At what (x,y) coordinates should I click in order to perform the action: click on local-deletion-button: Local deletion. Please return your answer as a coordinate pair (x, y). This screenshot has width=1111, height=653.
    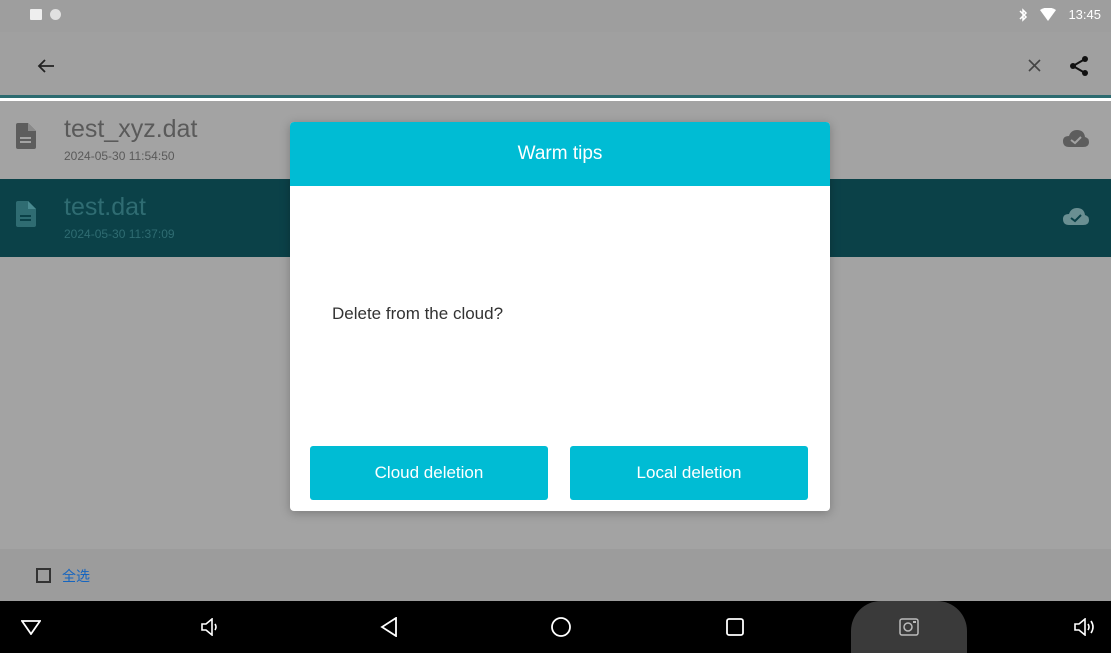
    Looking at the image, I should click on (689, 473).